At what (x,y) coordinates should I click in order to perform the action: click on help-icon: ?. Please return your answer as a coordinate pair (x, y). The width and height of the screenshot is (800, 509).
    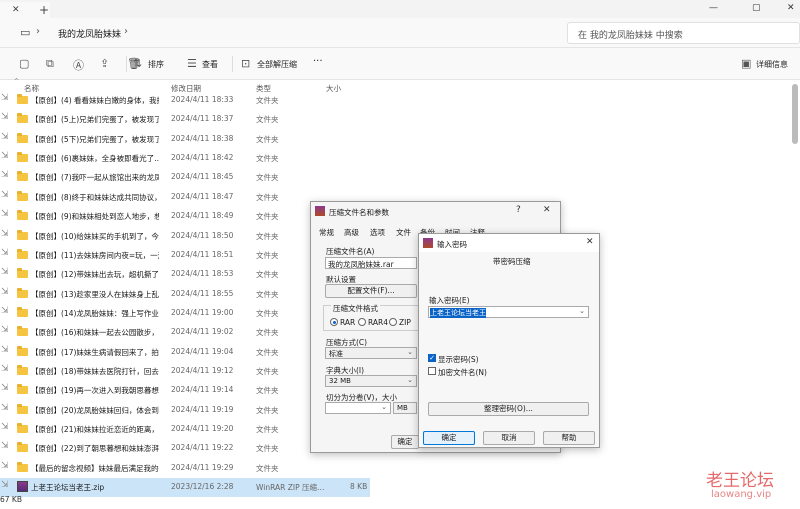
    Looking at the image, I should click on (518, 210).